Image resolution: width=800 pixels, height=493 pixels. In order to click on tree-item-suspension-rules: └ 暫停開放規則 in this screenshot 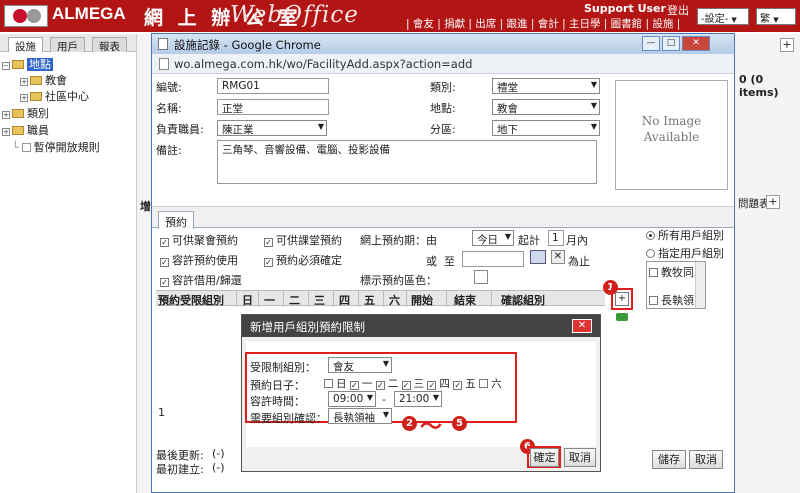, I will do `click(56, 147)`.